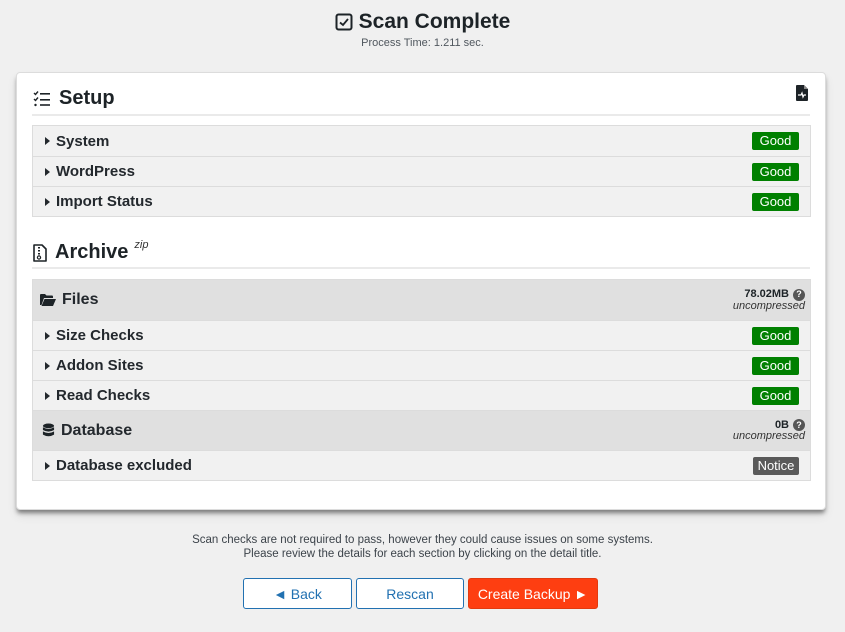 The width and height of the screenshot is (845, 632). I want to click on database-size: 0B? uncompressed, so click(769, 430).